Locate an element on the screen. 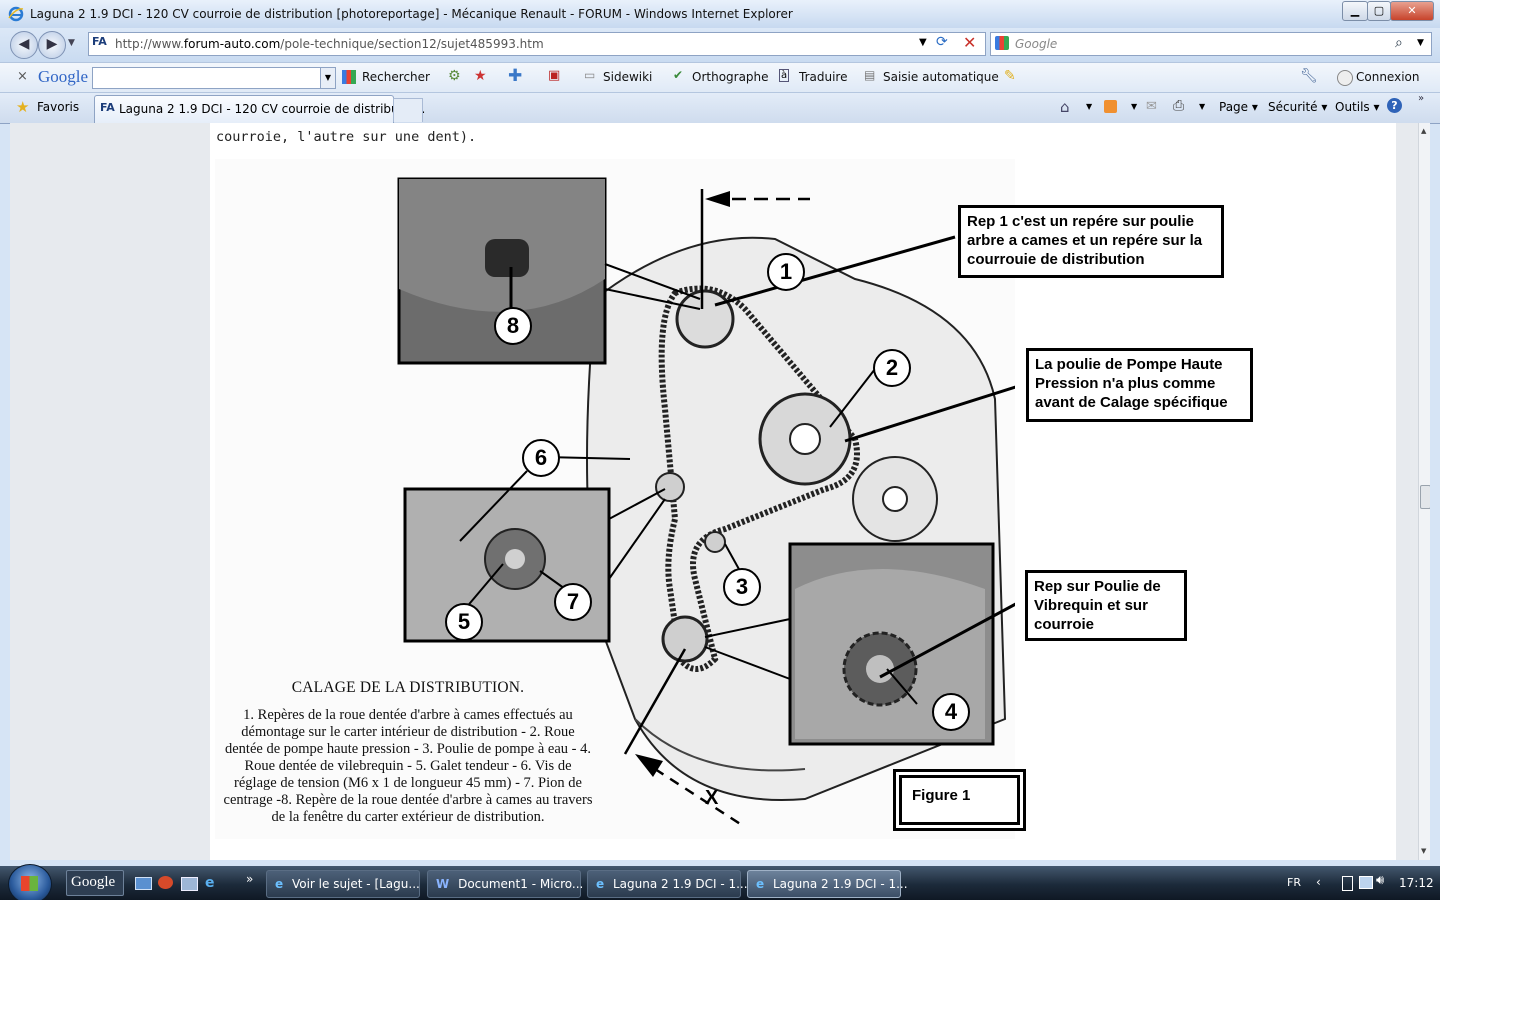 This screenshot has height=1028, width=1536. signin-button: Connexion is located at coordinates (1388, 77).